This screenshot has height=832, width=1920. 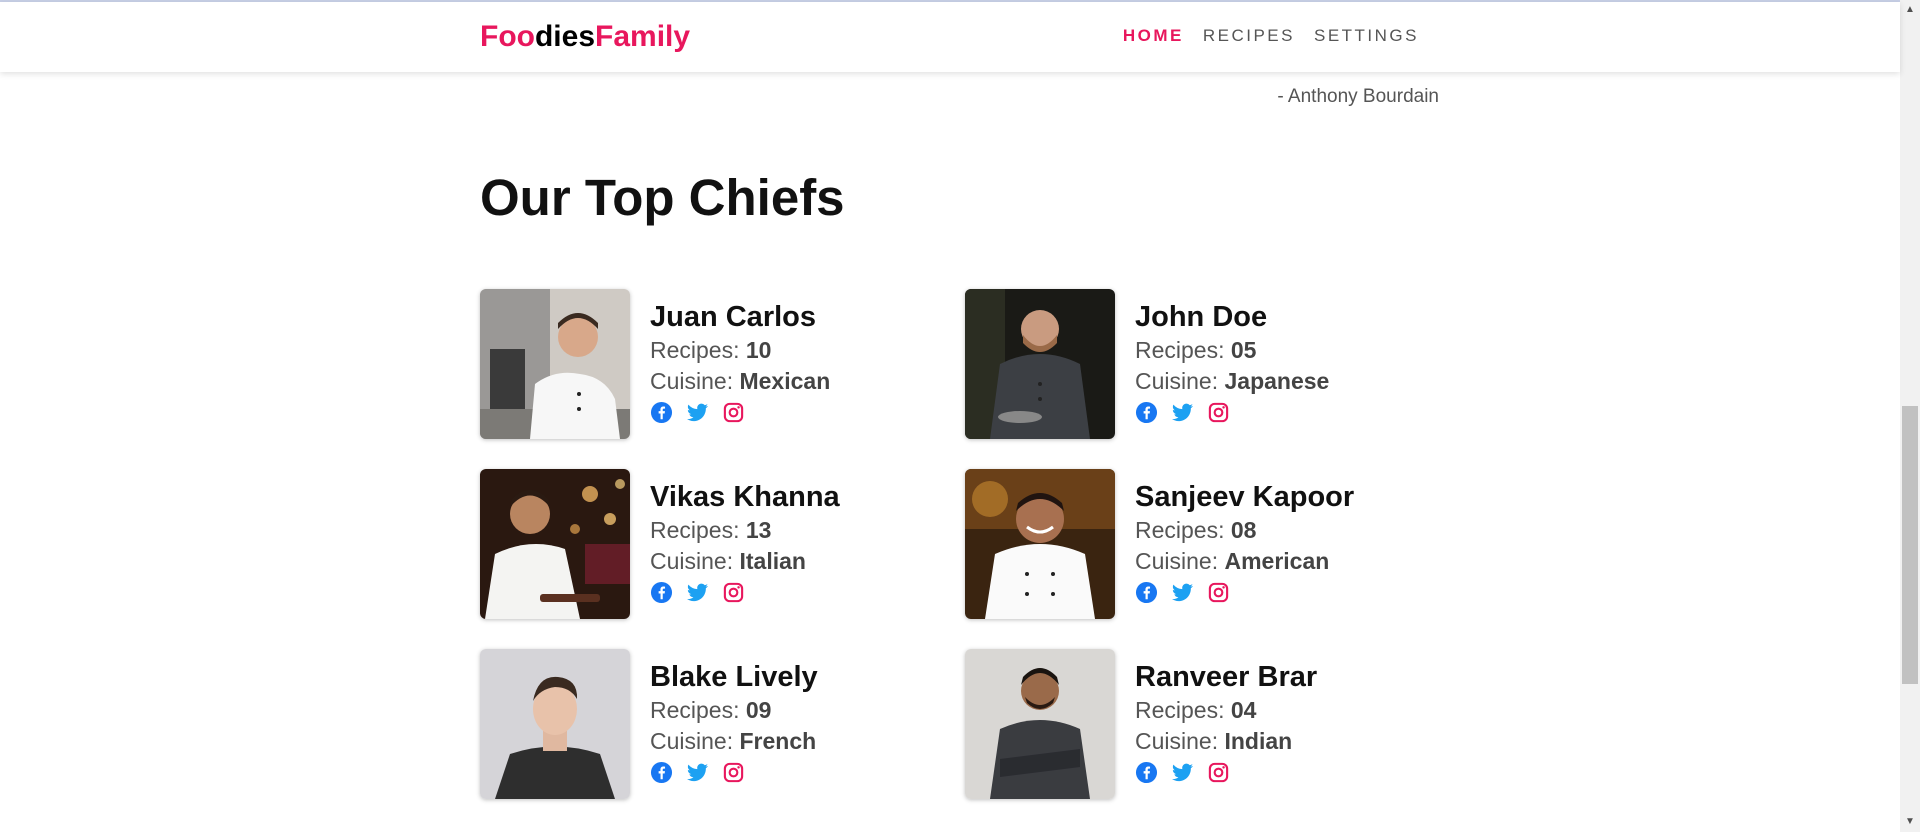 What do you see at coordinates (758, 710) in the screenshot?
I see `recipes-count: 09` at bounding box center [758, 710].